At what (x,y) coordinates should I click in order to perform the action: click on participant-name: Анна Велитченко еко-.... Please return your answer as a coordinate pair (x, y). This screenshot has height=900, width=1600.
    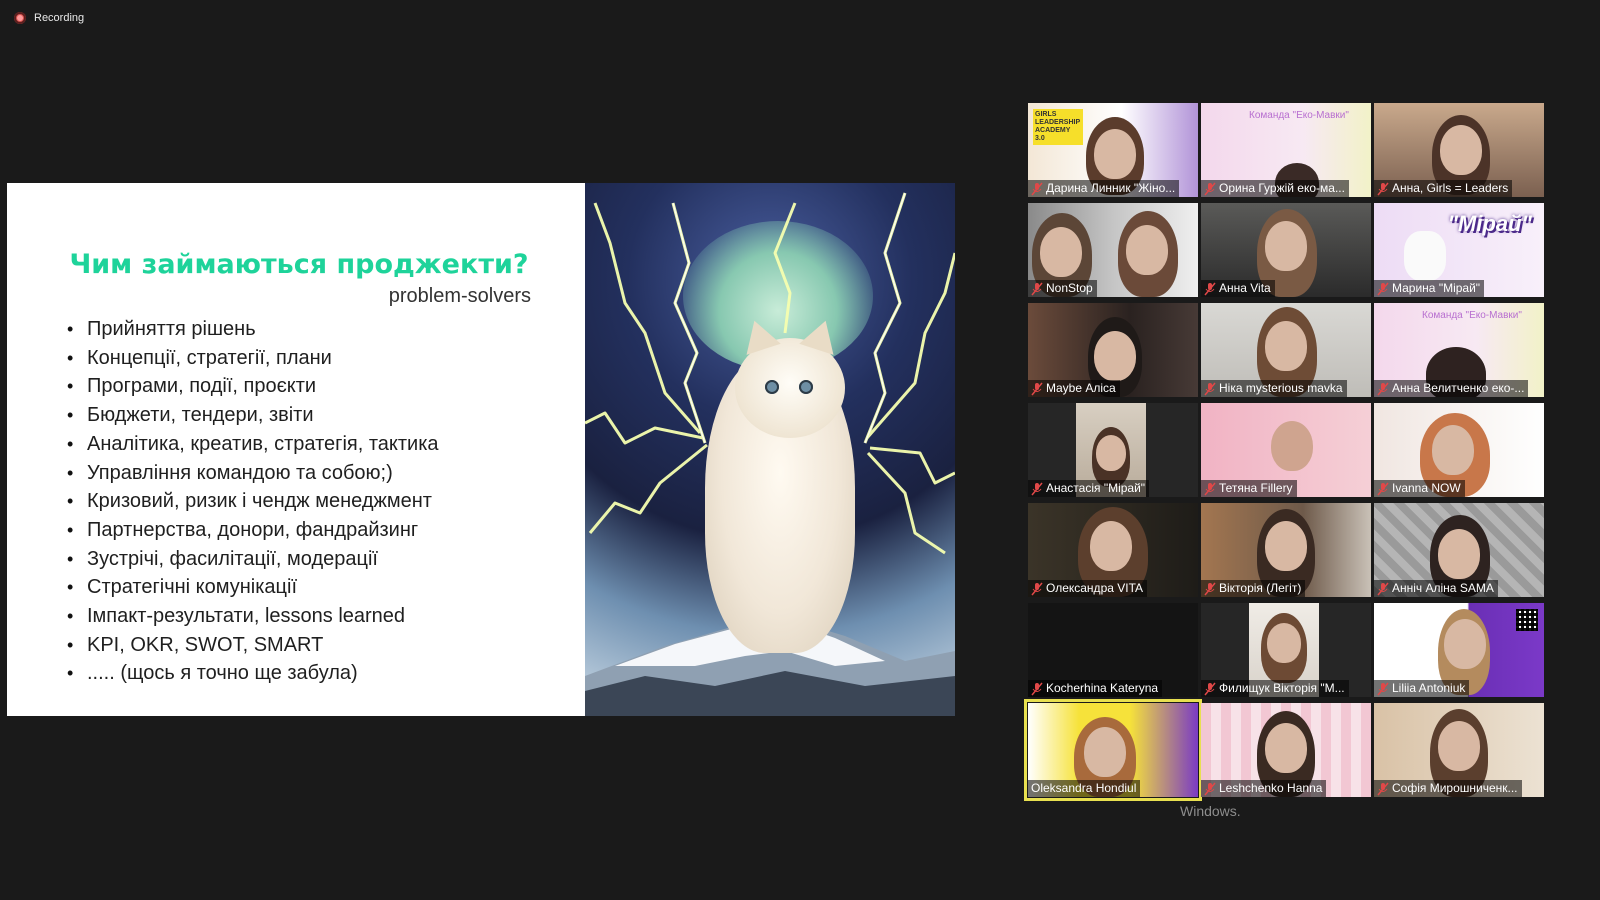
    Looking at the image, I should click on (1458, 388).